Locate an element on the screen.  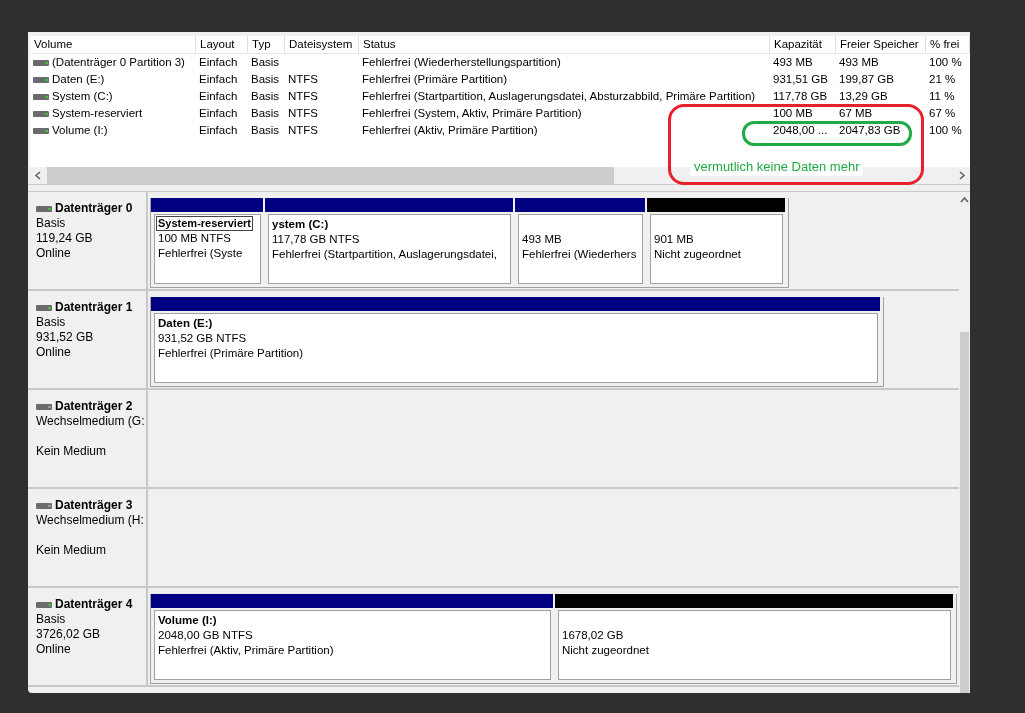
disk-info: 3726,02 GB is located at coordinates (68, 634).